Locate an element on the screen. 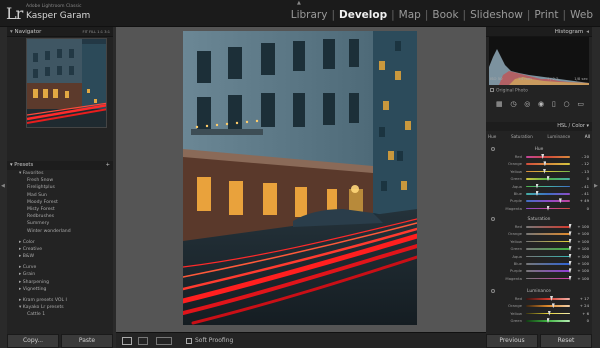  preset-item: Misty Forest is located at coordinates (60, 209).